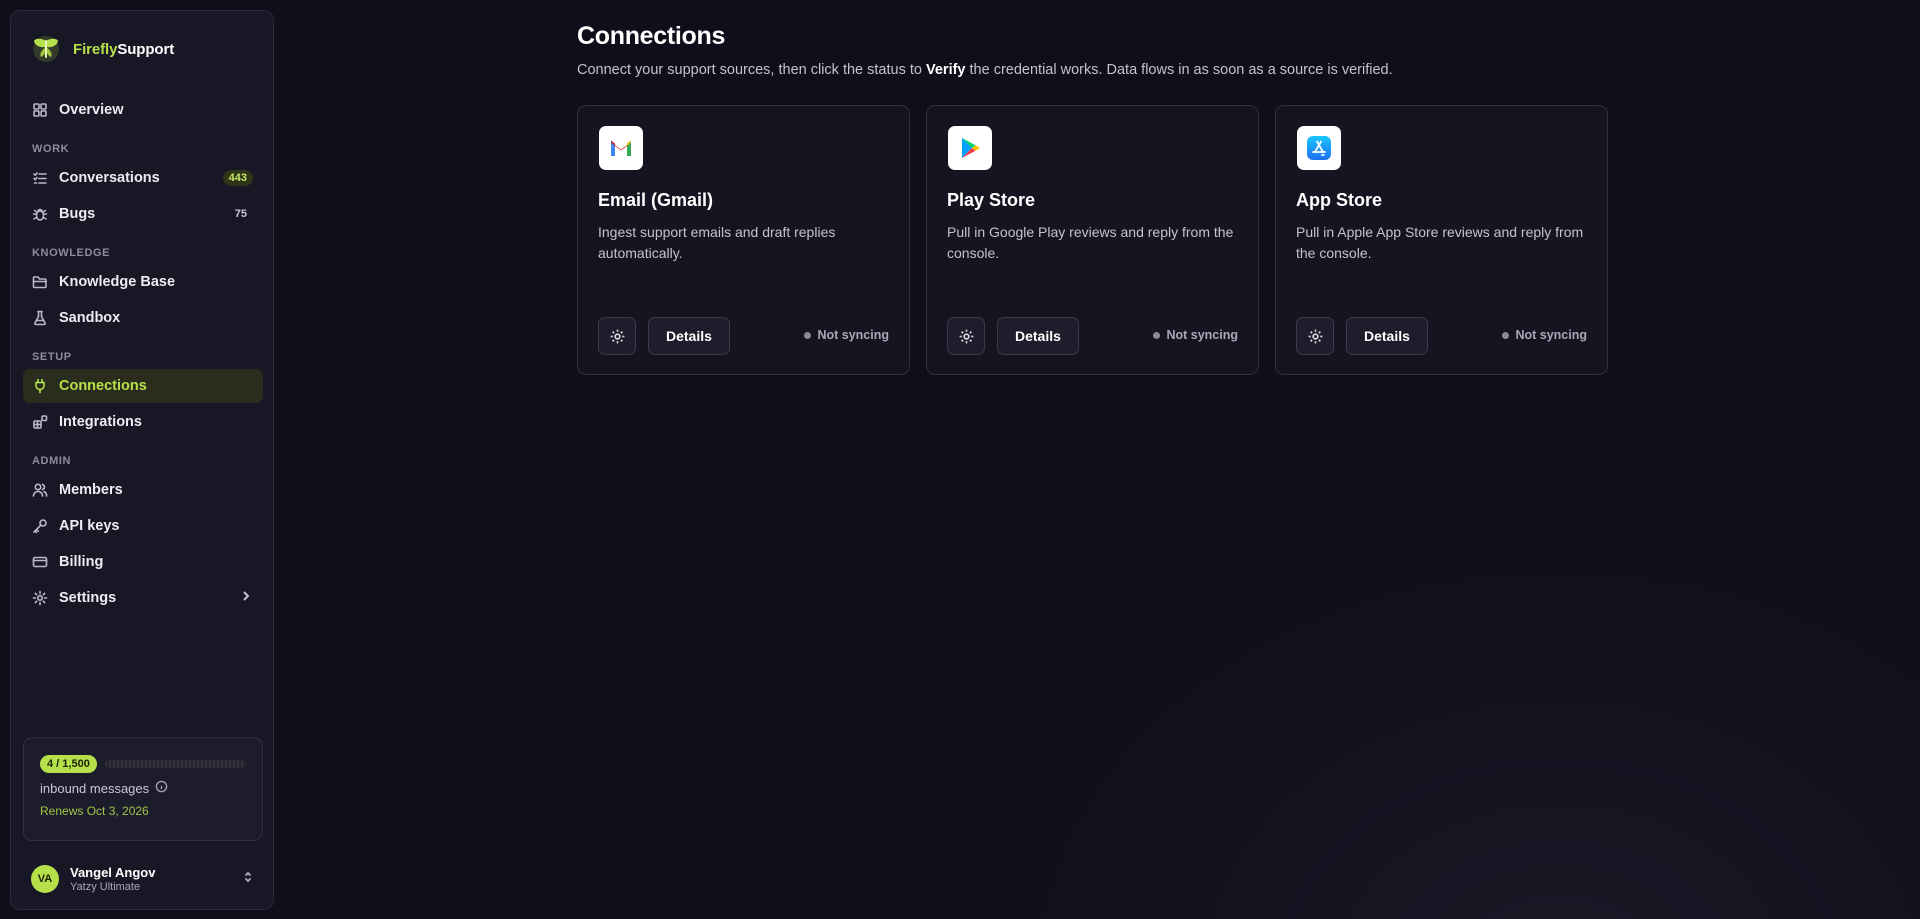  I want to click on brand-logo: FireflySupport, so click(101, 49).